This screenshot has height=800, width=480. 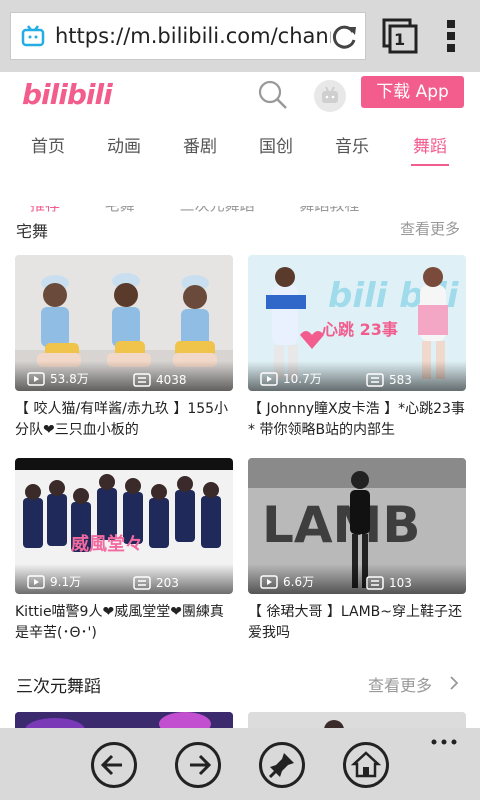 I want to click on video-card: 53.8万 4038 【 咬人猫/有咩酱/赤九玖 】155小分队❤三只血小板的, so click(x=124, y=348).